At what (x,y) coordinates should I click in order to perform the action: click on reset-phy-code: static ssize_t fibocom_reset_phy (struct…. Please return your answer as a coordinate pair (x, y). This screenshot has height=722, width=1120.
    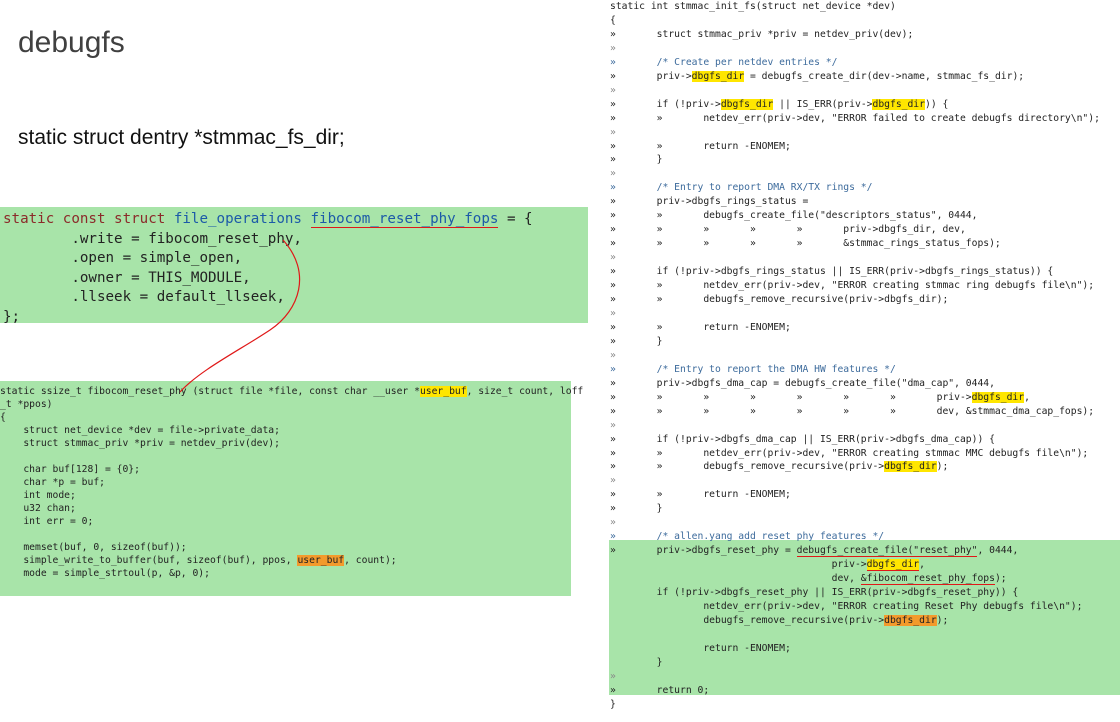
    Looking at the image, I should click on (292, 482).